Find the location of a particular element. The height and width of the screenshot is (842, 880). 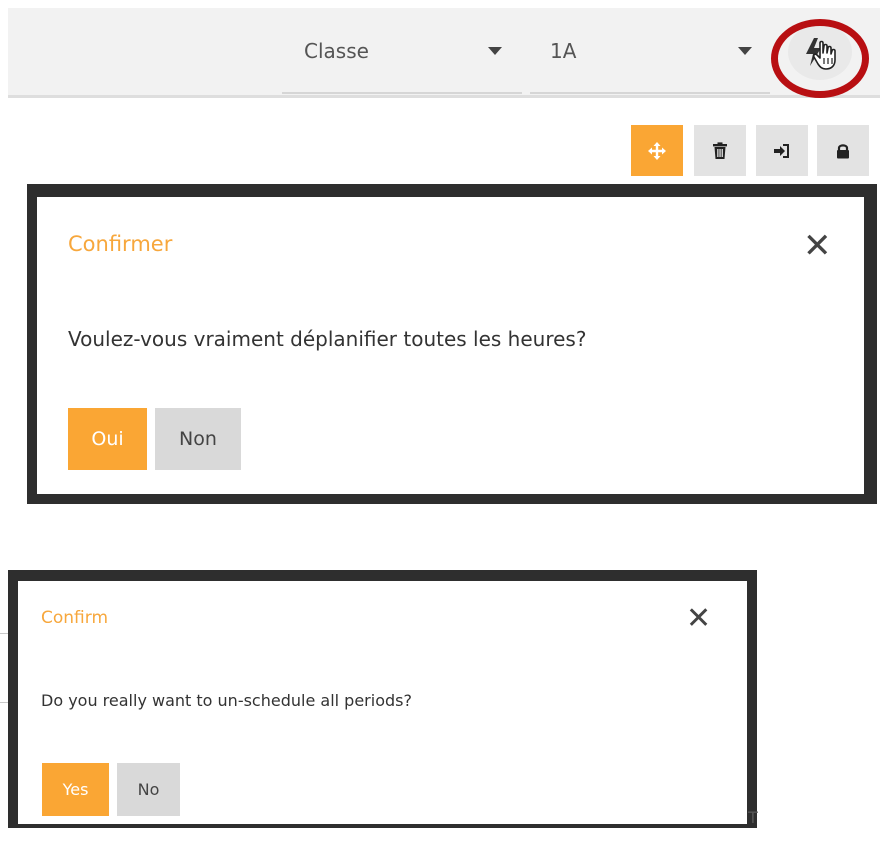

class-select-dropdown: 1A is located at coordinates (650, 51).